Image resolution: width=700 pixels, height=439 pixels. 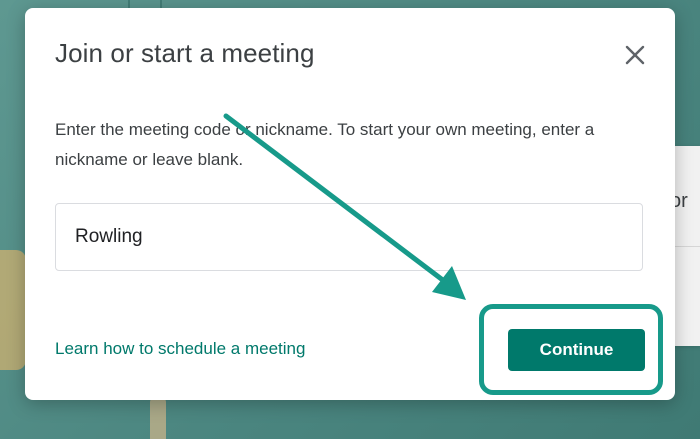 What do you see at coordinates (576, 350) in the screenshot?
I see `continue-button: Continue` at bounding box center [576, 350].